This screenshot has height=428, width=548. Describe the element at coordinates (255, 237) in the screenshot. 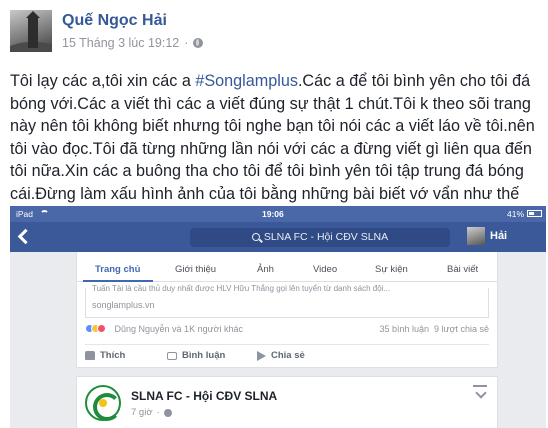

I see `search-icon` at that location.